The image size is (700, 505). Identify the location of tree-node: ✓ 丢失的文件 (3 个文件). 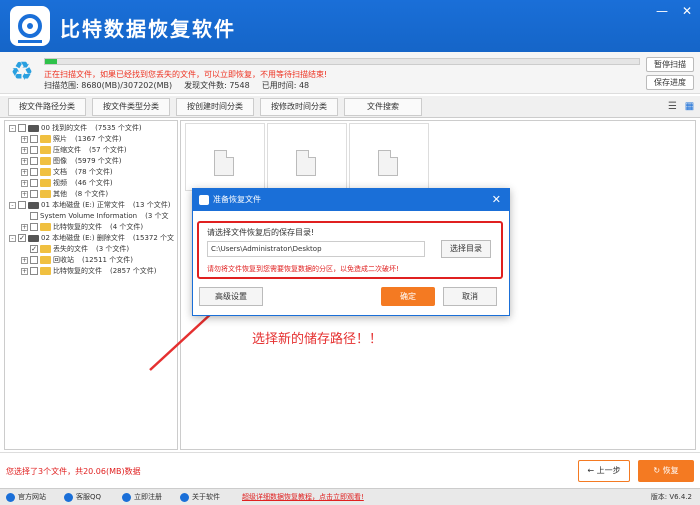
(75, 249).